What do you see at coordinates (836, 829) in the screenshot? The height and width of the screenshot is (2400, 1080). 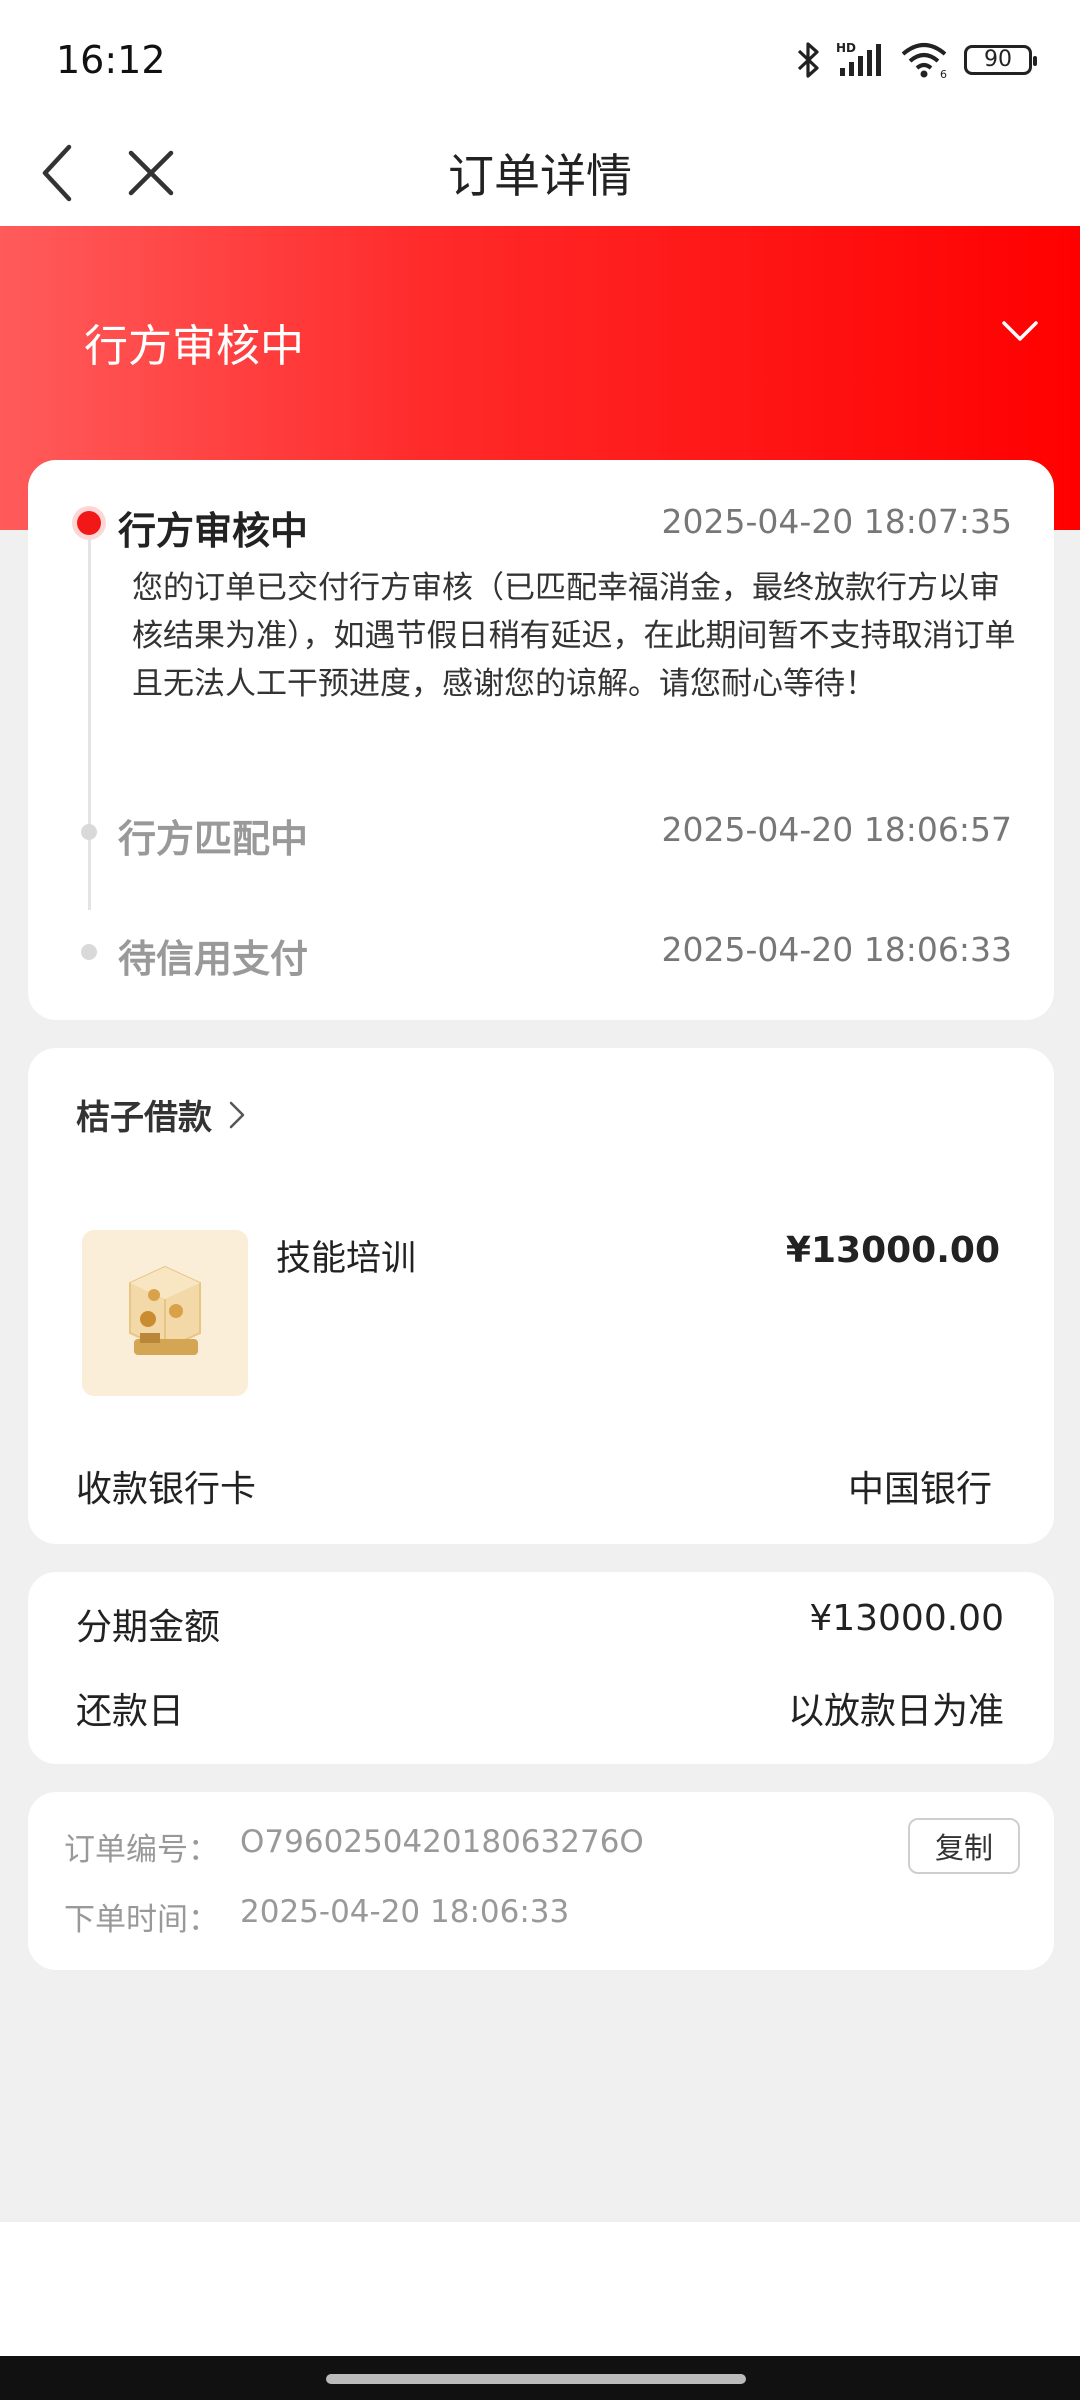 I see `timeline-step-time: 2025-04-20 18:06:57` at bounding box center [836, 829].